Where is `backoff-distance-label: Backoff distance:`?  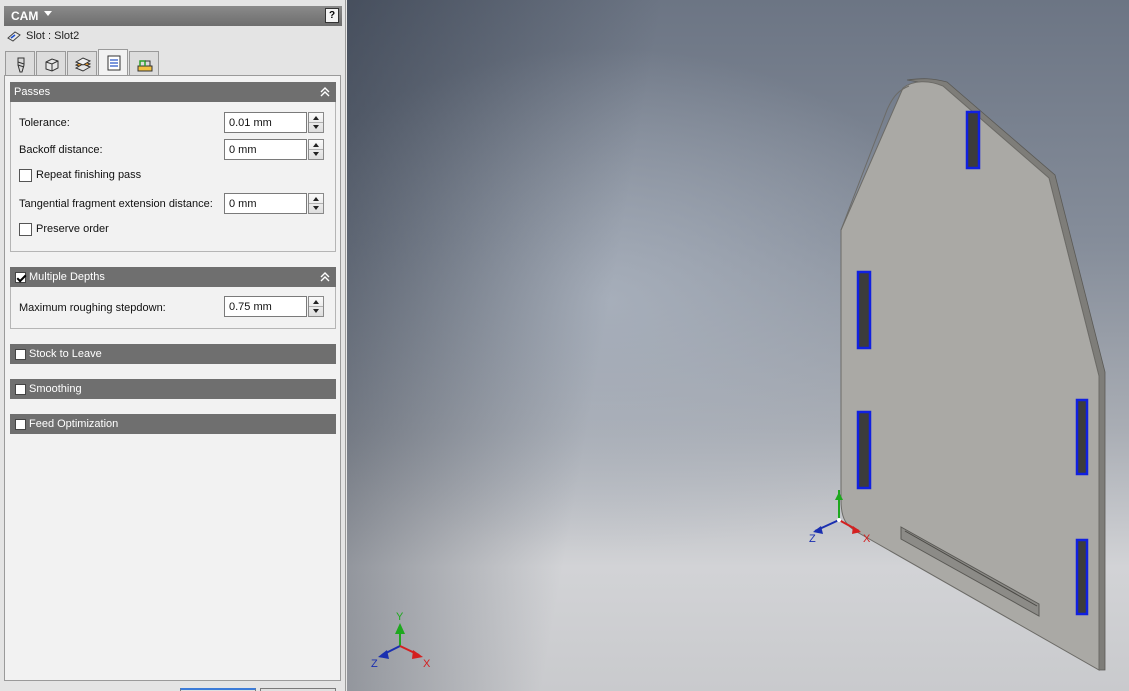 backoff-distance-label: Backoff distance: is located at coordinates (61, 150).